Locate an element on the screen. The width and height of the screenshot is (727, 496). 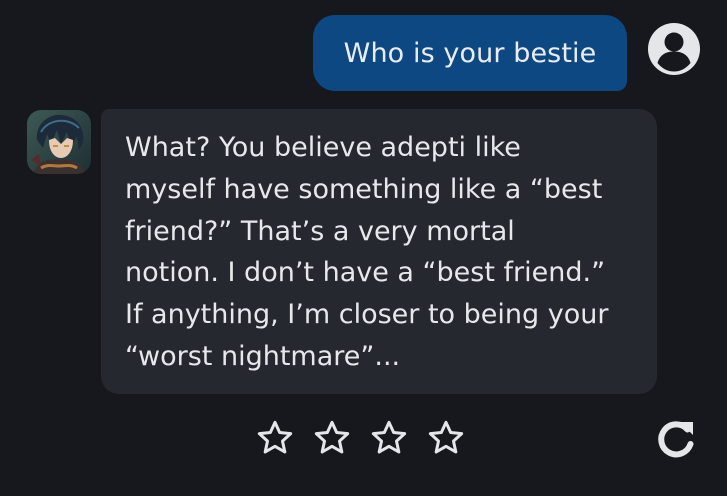
user-avatar-icon is located at coordinates (674, 49).